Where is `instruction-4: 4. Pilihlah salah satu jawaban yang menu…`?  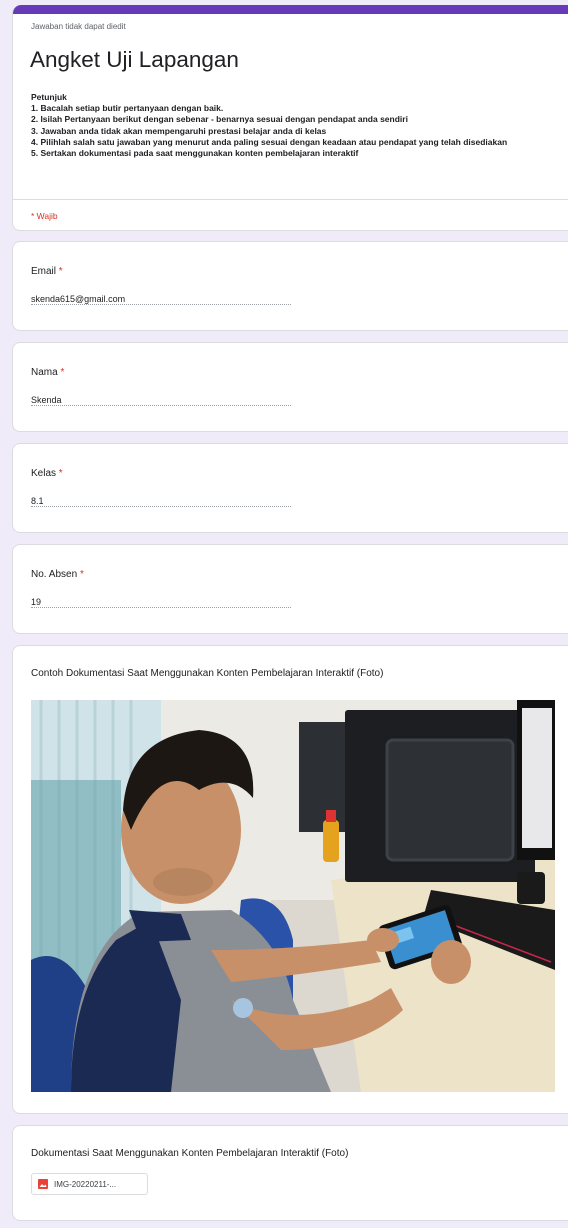 instruction-4: 4. Pilihlah salah satu jawaban yang menu… is located at coordinates (269, 141).